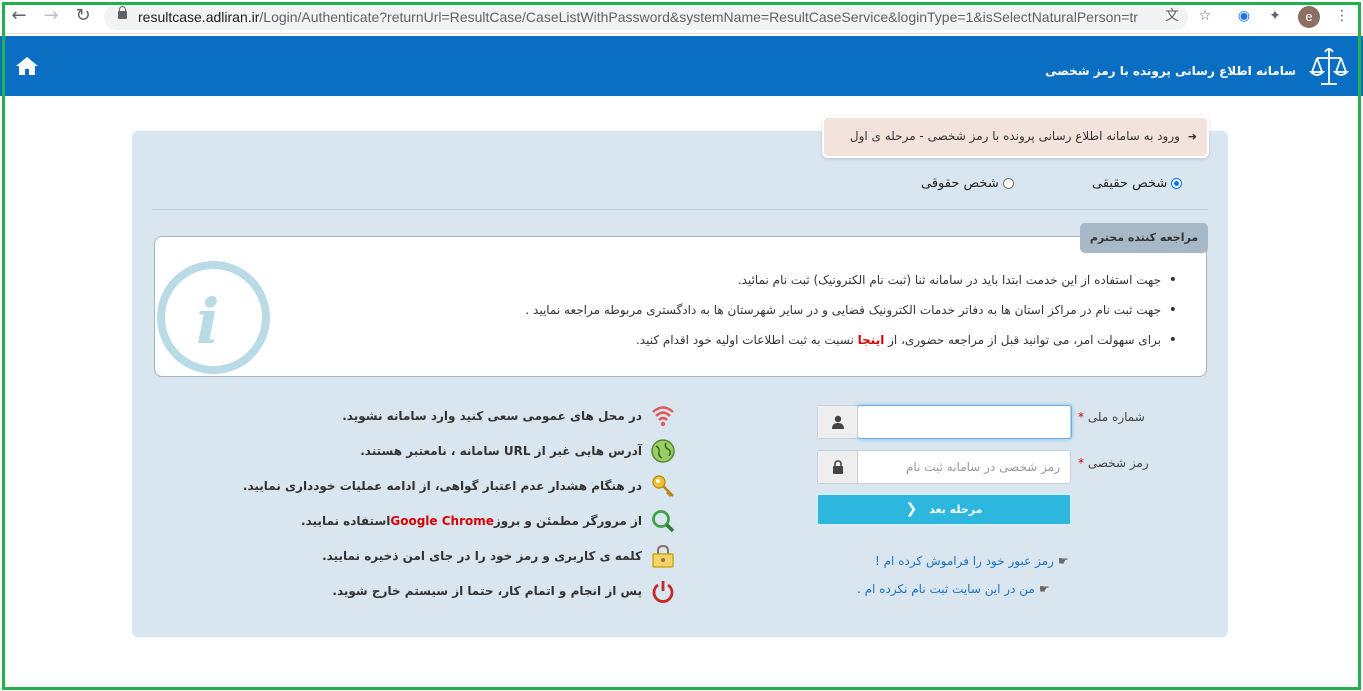  What do you see at coordinates (1170, 71) in the screenshot?
I see `app-title: سامانه اطلاع رسانی پرونده با رمز شخصی` at bounding box center [1170, 71].